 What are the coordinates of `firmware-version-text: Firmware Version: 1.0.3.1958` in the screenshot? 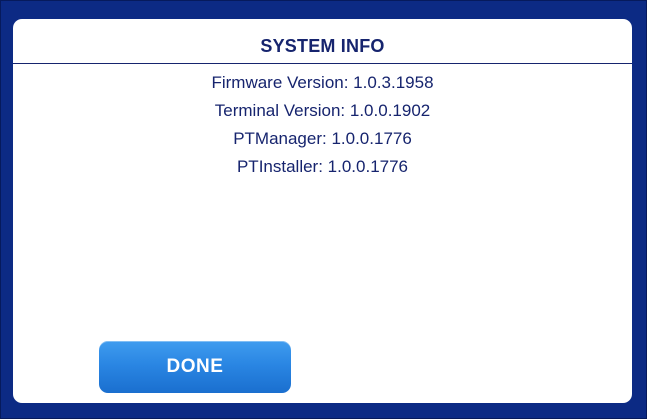 It's located at (322, 82).